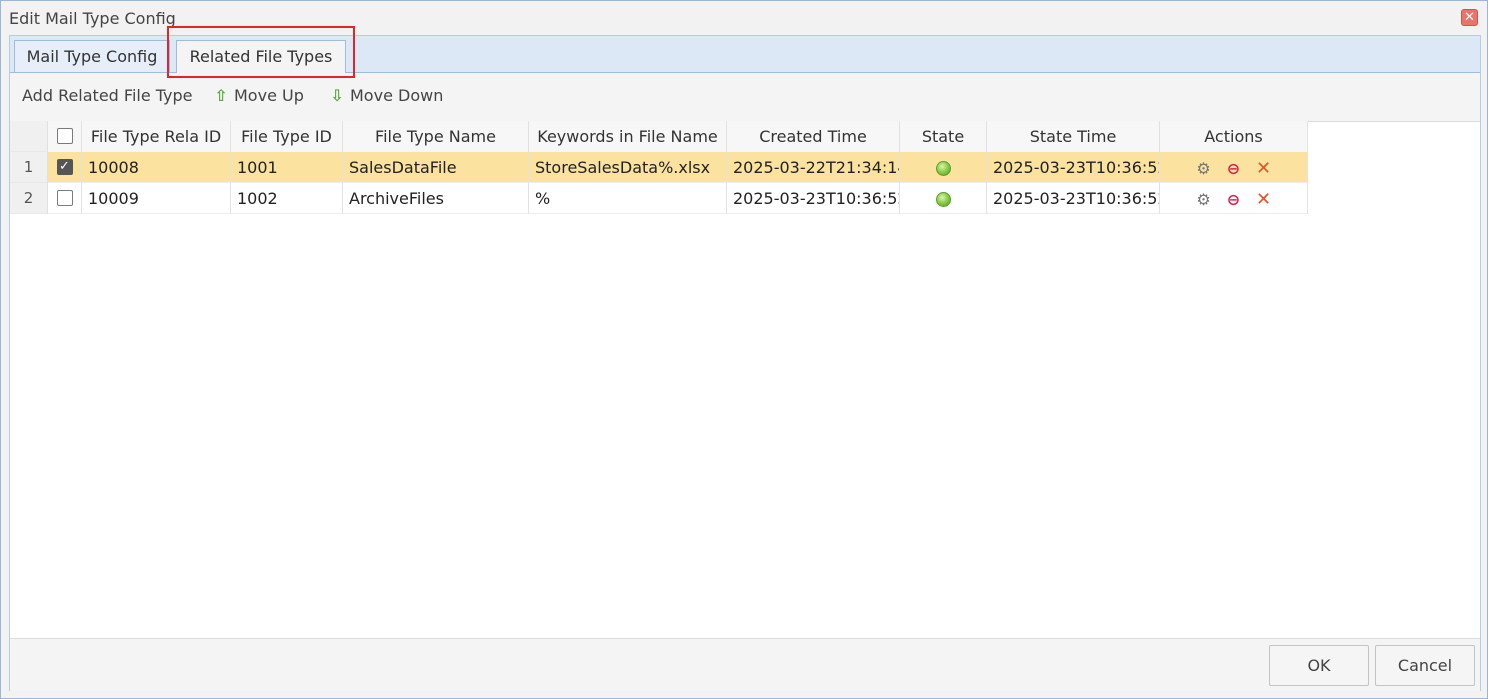 The width and height of the screenshot is (1488, 699). What do you see at coordinates (1234, 136) in the screenshot?
I see `header-actions: Actions` at bounding box center [1234, 136].